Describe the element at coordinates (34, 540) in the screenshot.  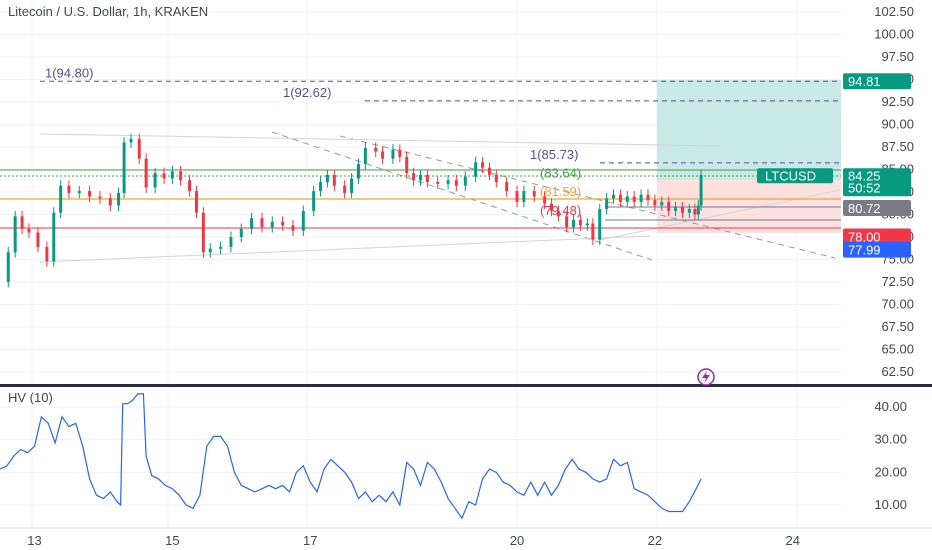
I see `time-tick-label: 13` at that location.